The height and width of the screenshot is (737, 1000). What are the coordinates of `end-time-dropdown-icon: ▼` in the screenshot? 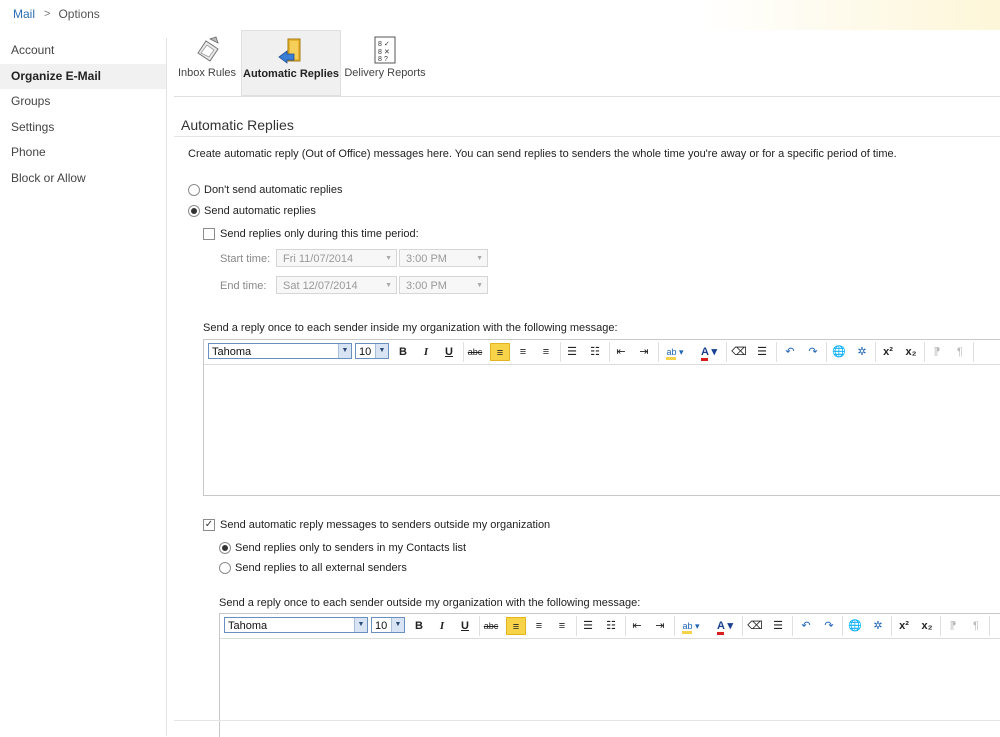 It's located at (479, 285).